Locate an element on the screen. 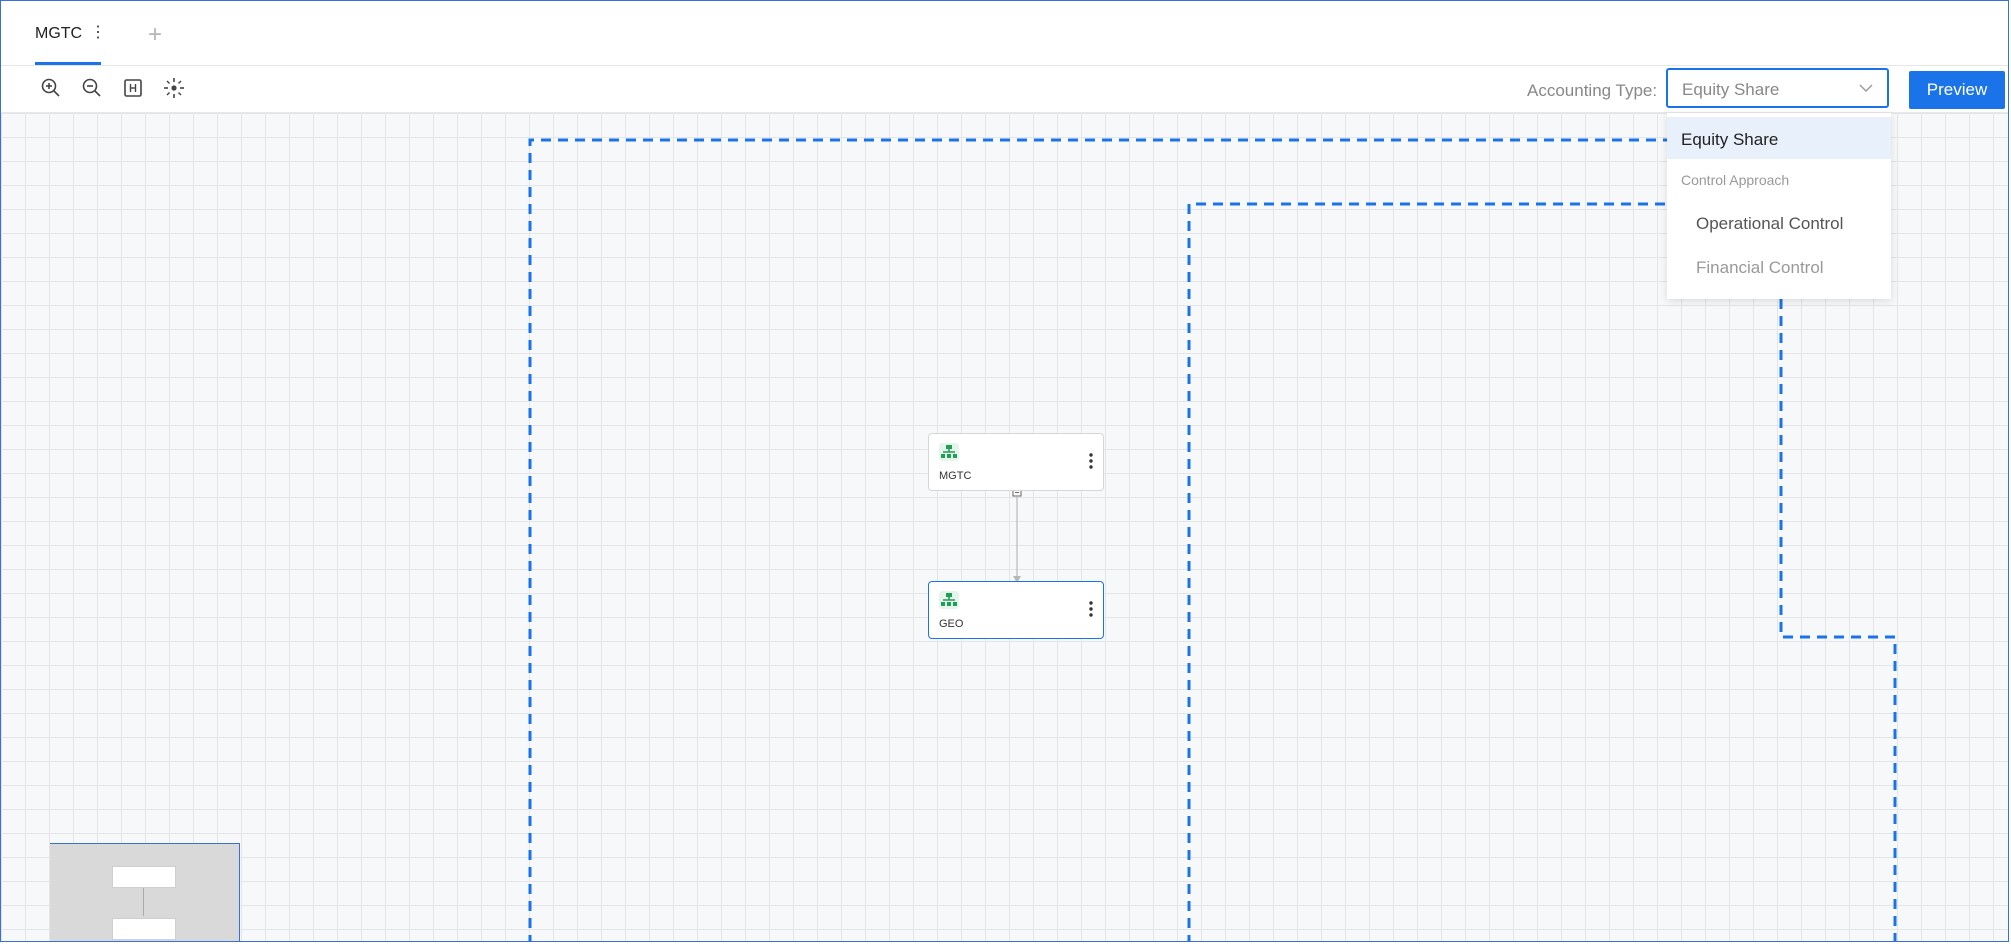 Image resolution: width=2011 pixels, height=944 pixels. org-node-mgtc: MGTC is located at coordinates (1016, 462).